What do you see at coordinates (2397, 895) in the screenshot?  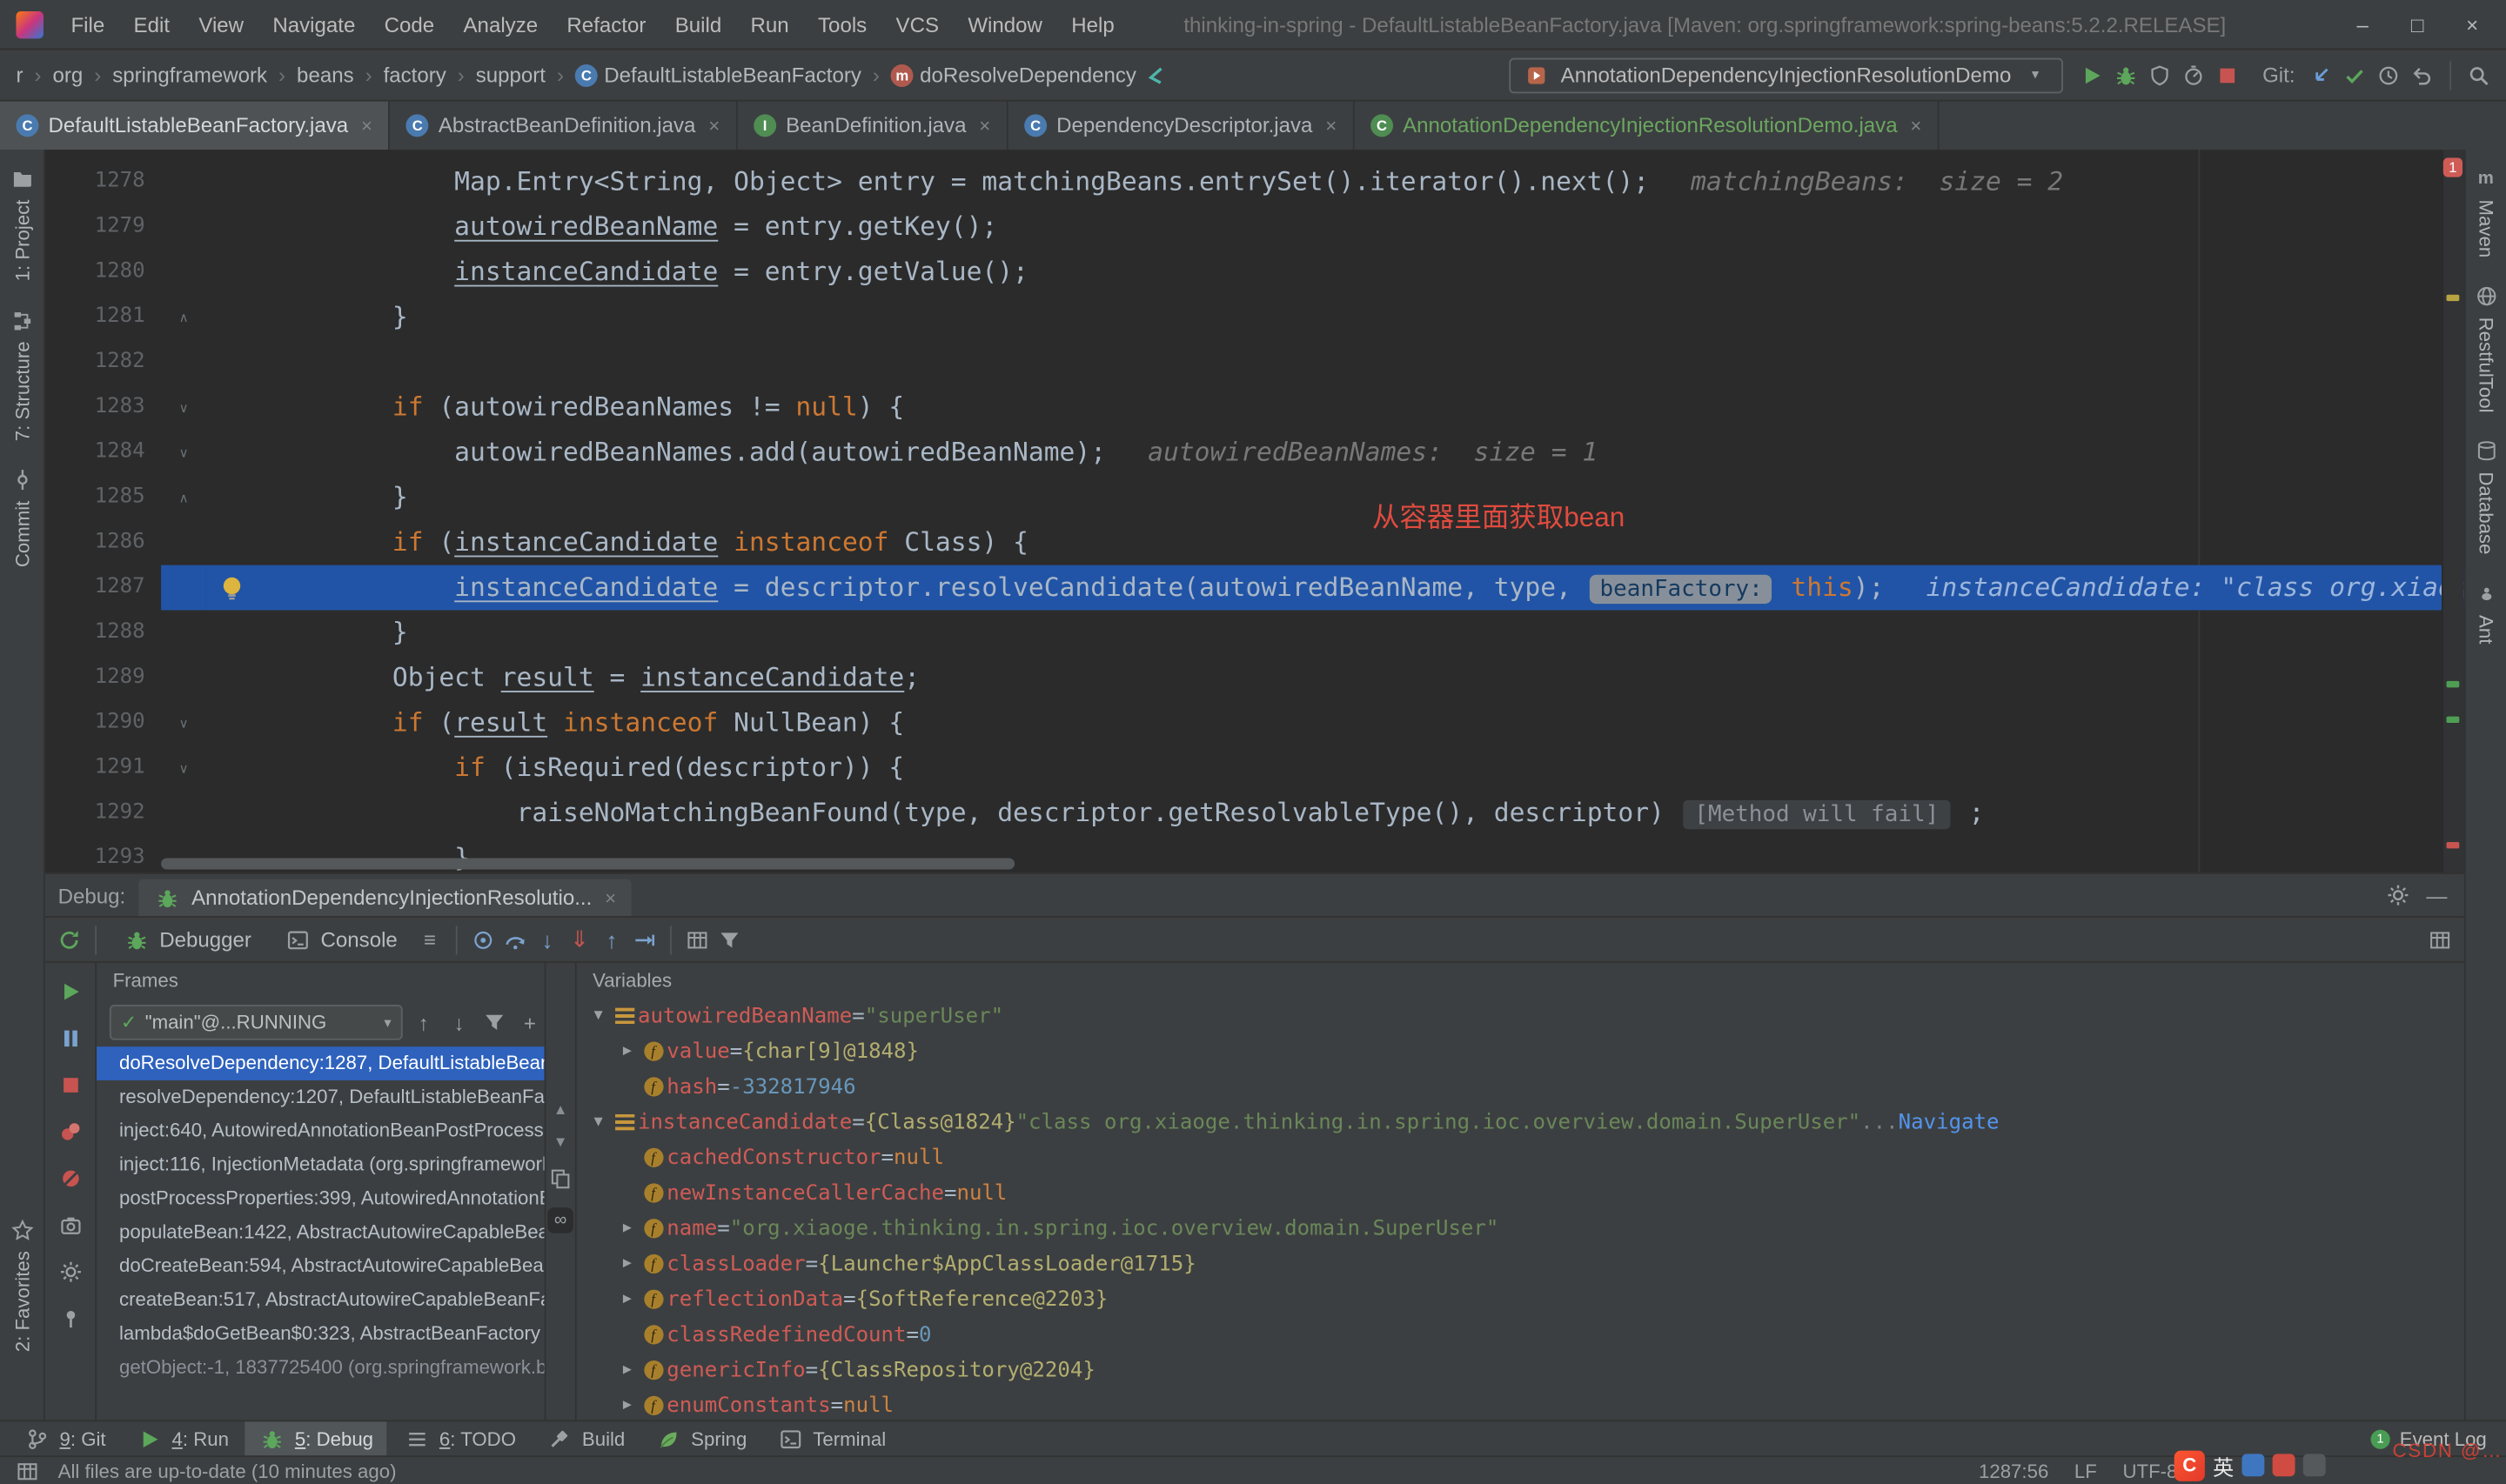 I see `gear-icon` at bounding box center [2397, 895].